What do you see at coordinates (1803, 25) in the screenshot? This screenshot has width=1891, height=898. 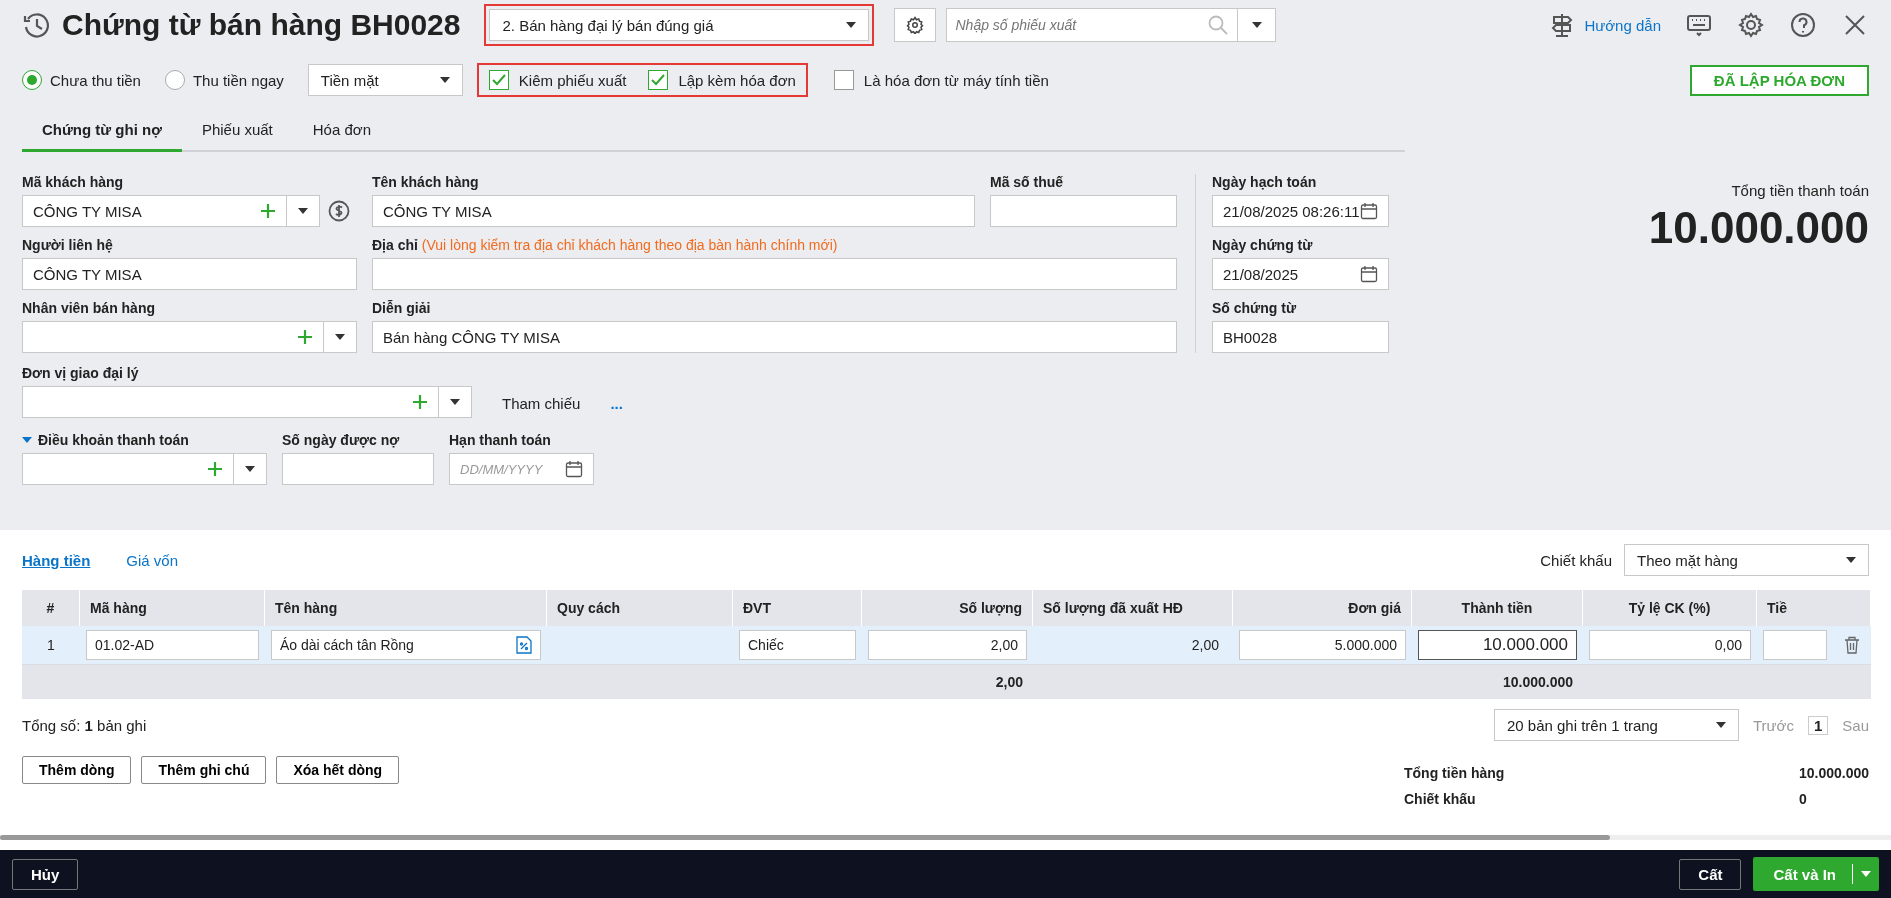 I see `help-icon` at bounding box center [1803, 25].